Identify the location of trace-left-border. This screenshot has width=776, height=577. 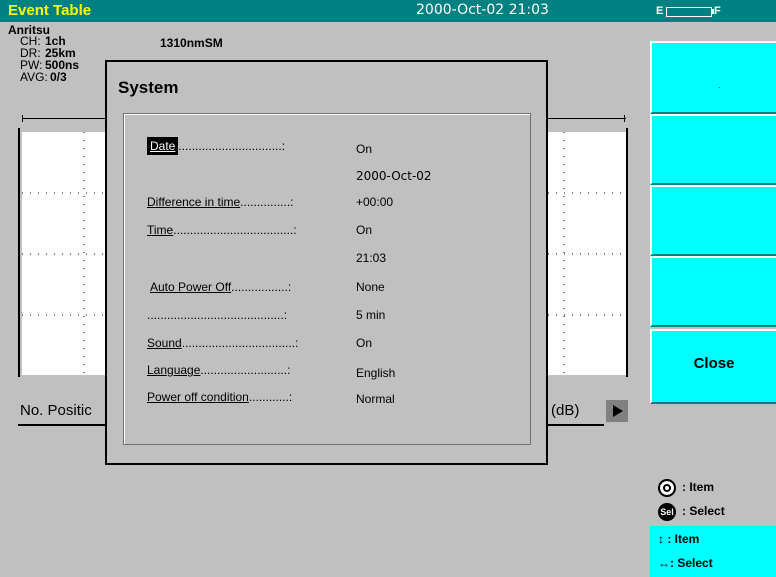
(19, 252).